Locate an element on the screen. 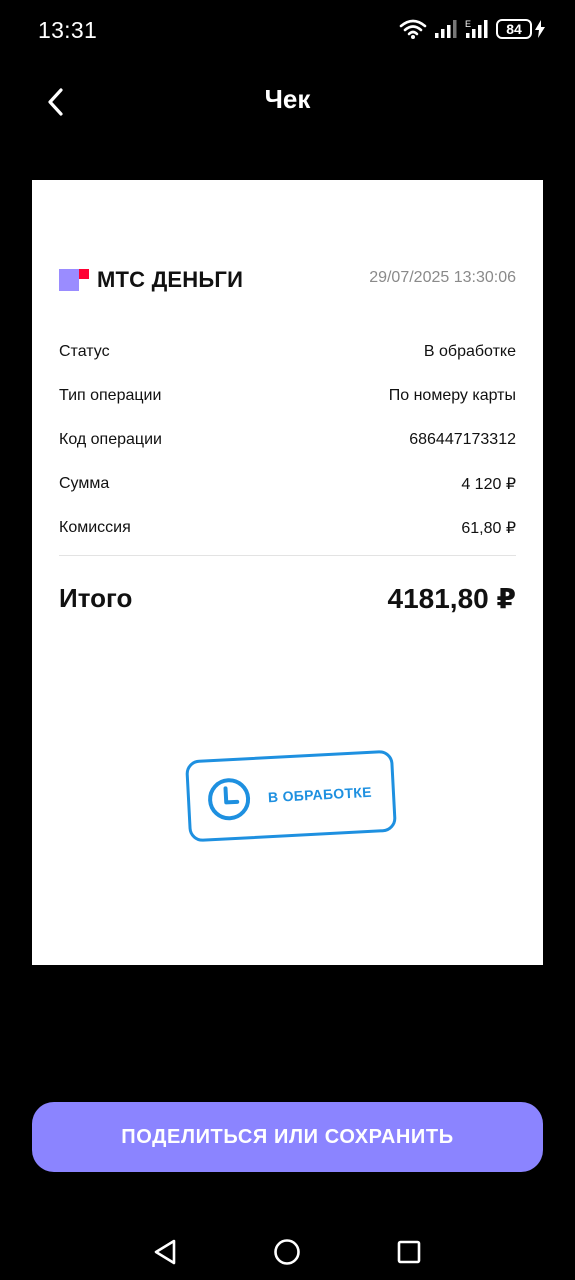  stamp-text: В ОБРАБОТКЕ is located at coordinates (320, 794).